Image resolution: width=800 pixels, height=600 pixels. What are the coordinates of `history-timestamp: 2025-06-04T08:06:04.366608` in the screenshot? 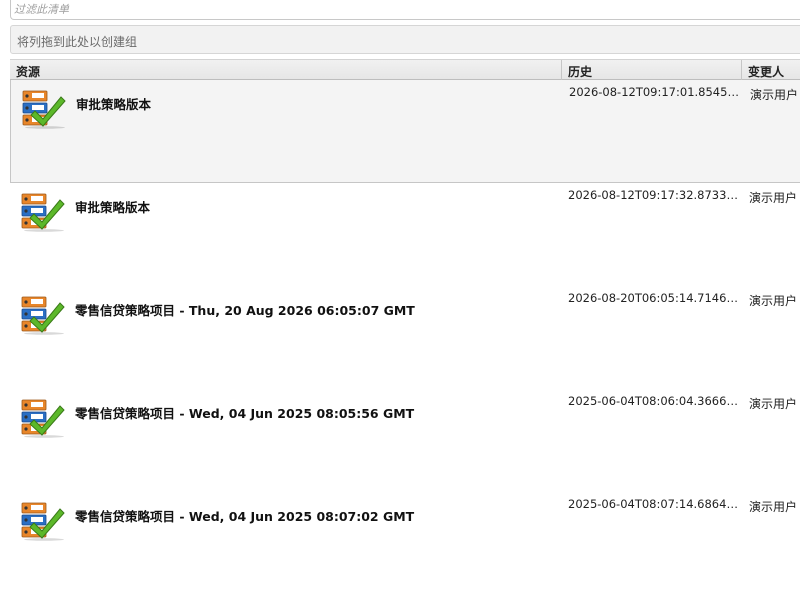 It's located at (654, 401).